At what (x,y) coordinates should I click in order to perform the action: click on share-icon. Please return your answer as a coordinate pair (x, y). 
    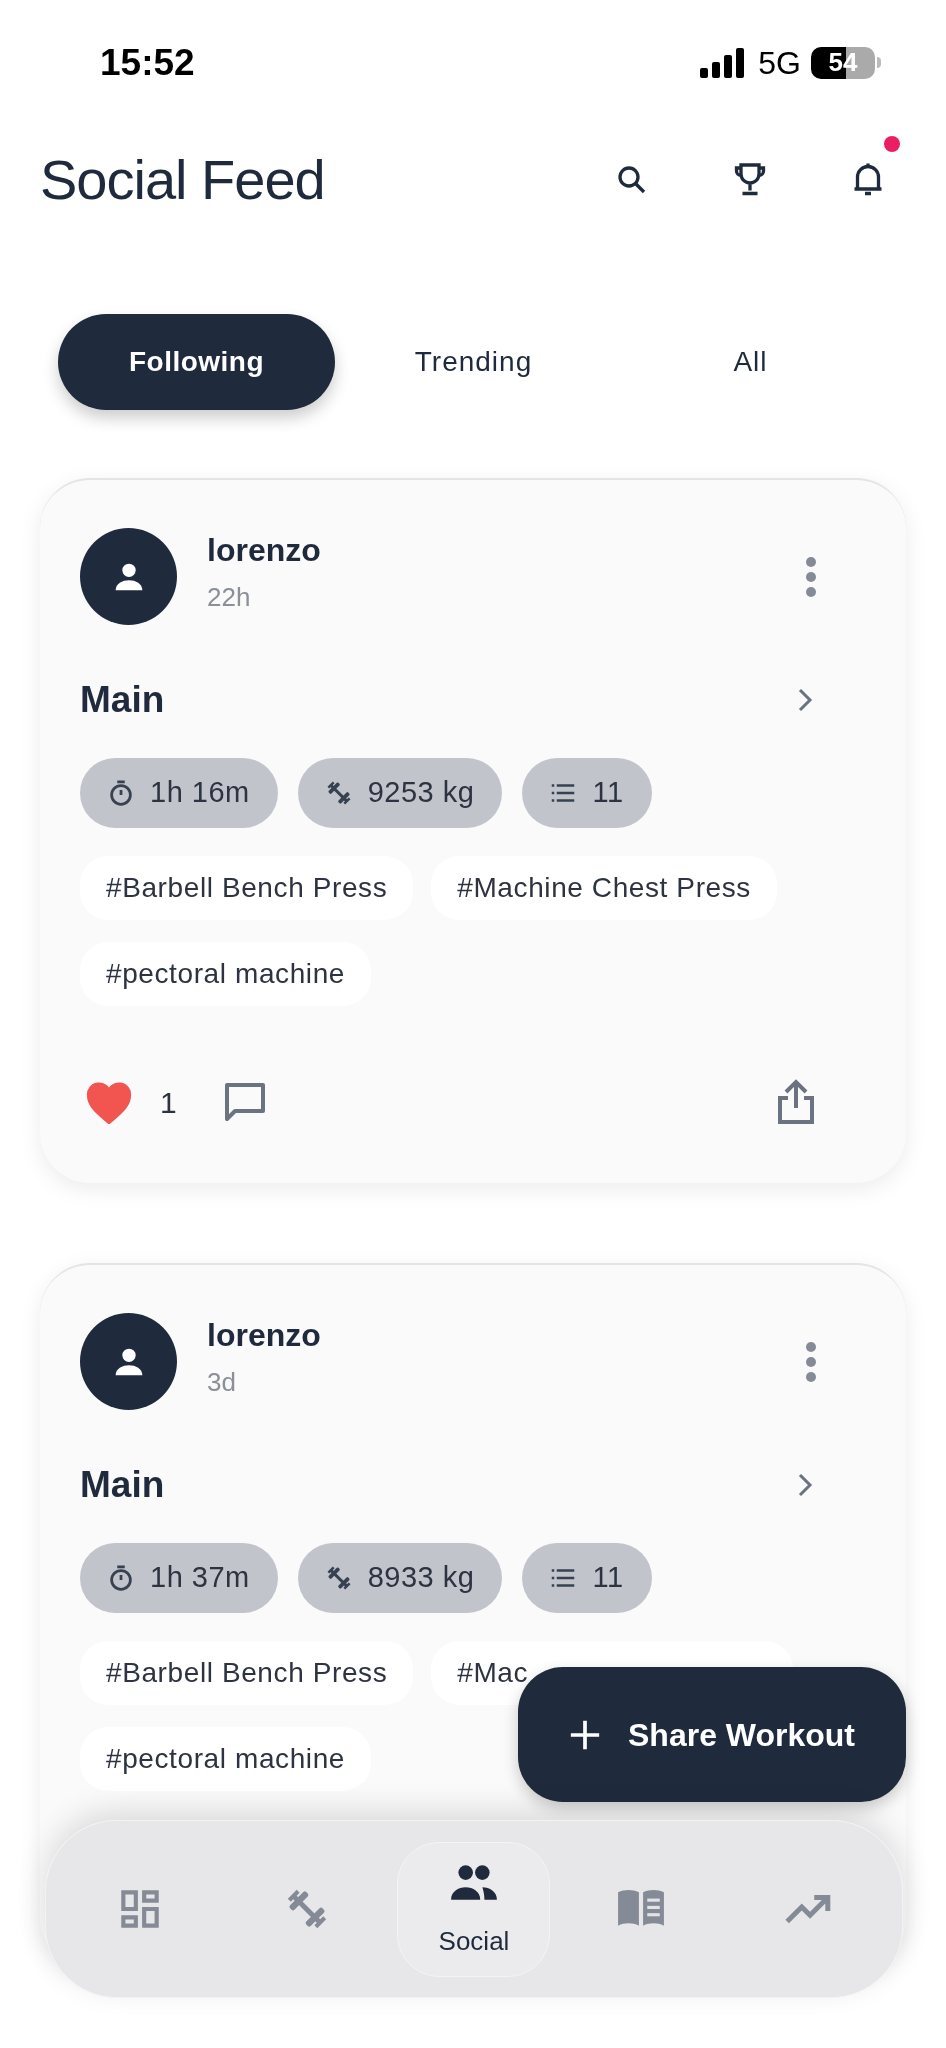
    Looking at the image, I should click on (796, 1102).